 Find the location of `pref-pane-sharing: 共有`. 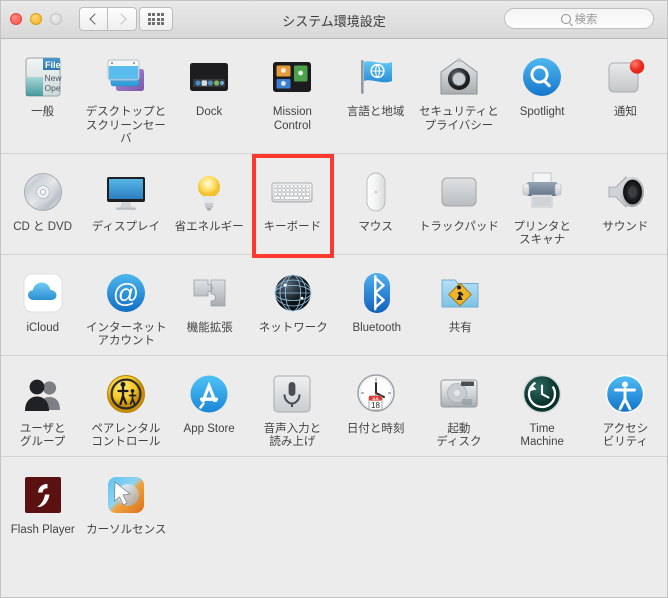

pref-pane-sharing: 共有 is located at coordinates (461, 306).